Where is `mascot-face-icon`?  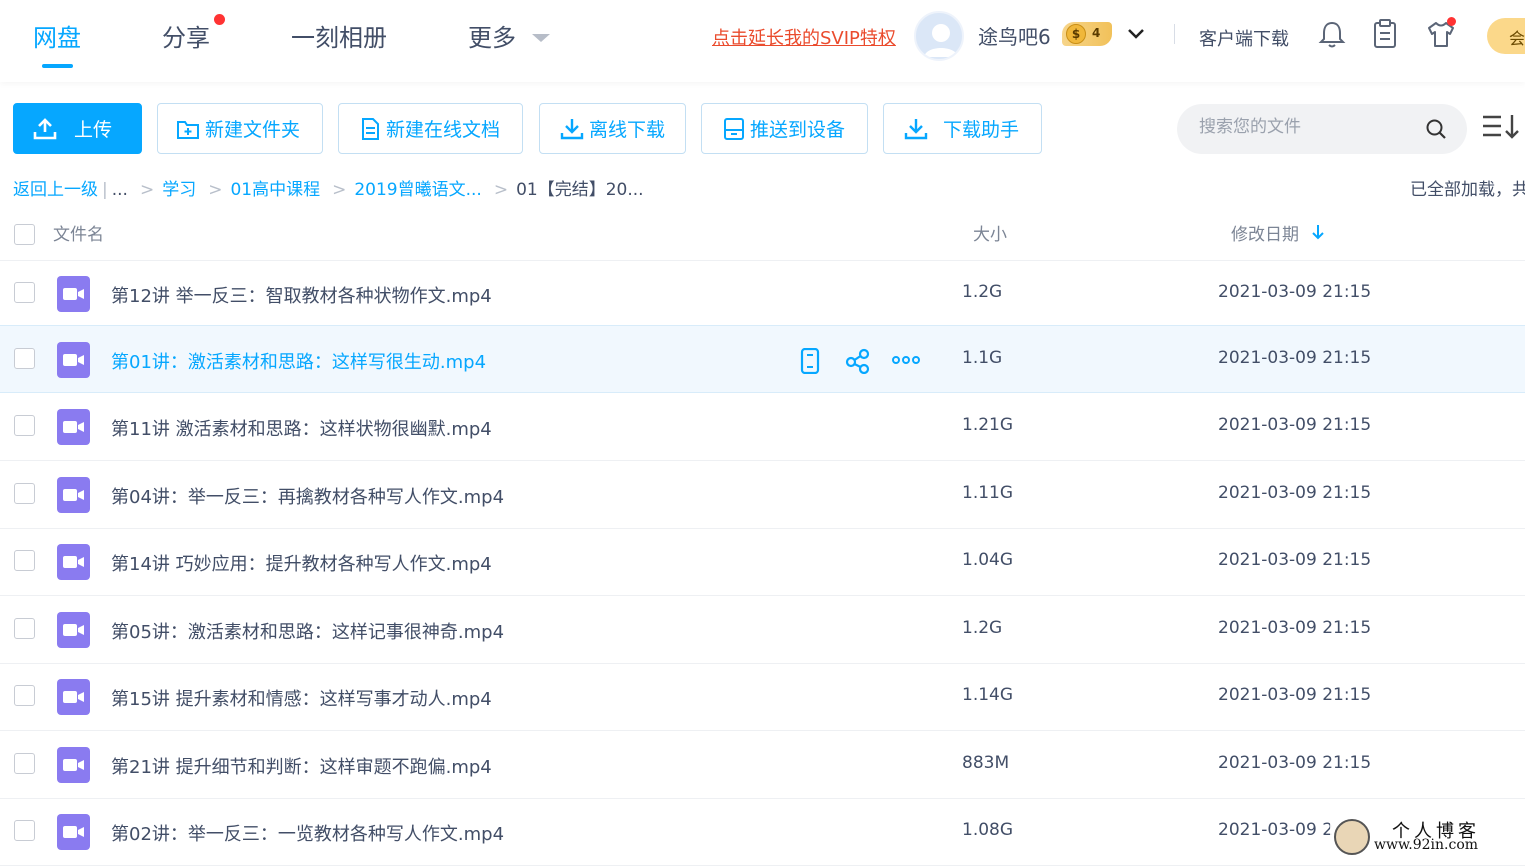 mascot-face-icon is located at coordinates (1352, 837).